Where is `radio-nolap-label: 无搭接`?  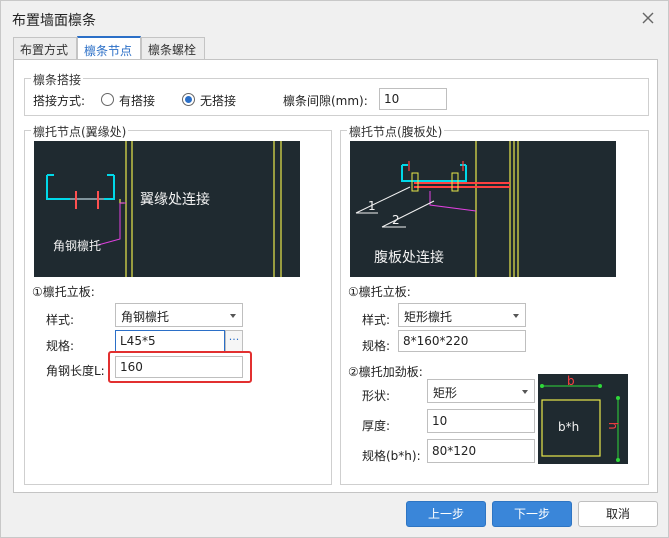 radio-nolap-label: 无搭接 is located at coordinates (218, 100).